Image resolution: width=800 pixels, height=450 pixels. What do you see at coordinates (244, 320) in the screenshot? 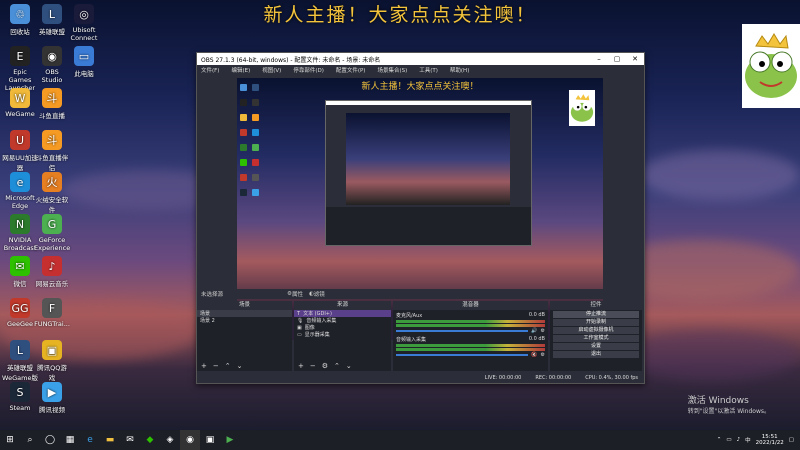
I see `scene-item: 场景 2` at bounding box center [244, 320].